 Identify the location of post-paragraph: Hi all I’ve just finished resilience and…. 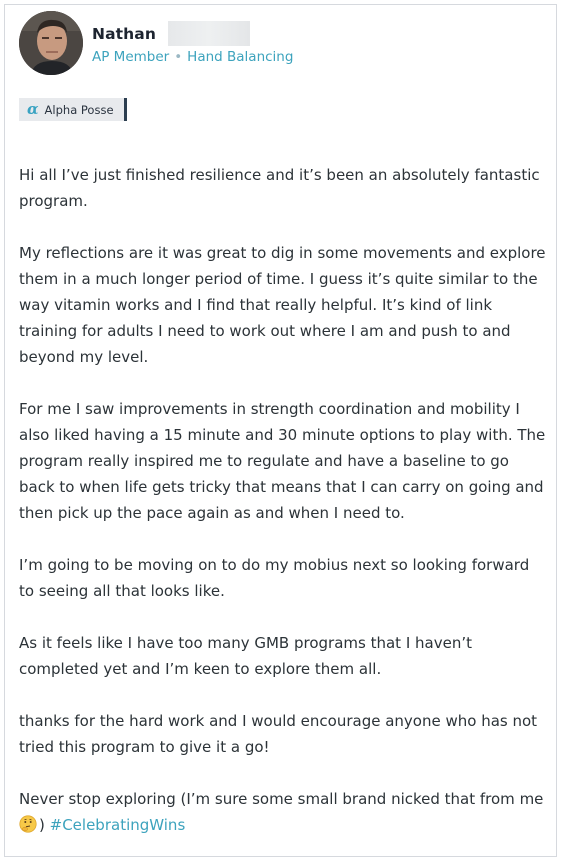
(279, 188).